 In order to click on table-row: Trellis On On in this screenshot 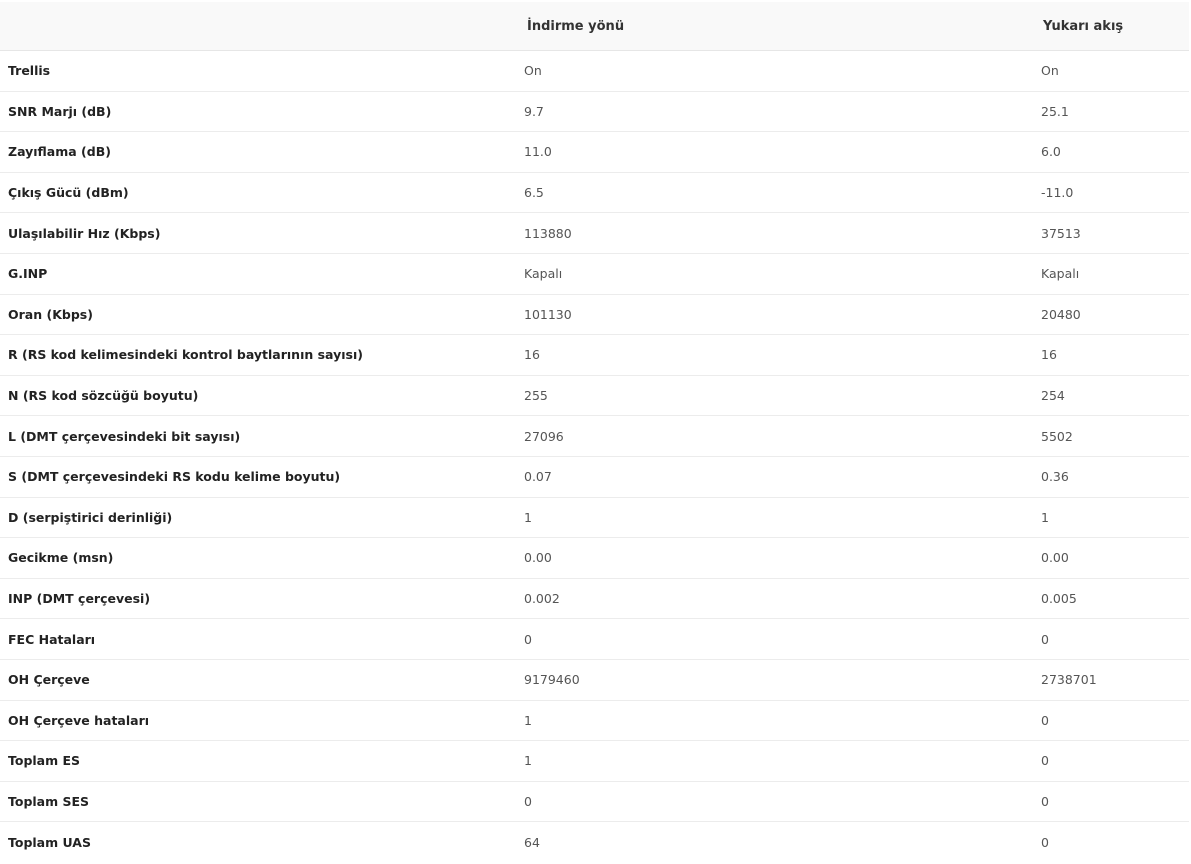, I will do `click(594, 71)`.